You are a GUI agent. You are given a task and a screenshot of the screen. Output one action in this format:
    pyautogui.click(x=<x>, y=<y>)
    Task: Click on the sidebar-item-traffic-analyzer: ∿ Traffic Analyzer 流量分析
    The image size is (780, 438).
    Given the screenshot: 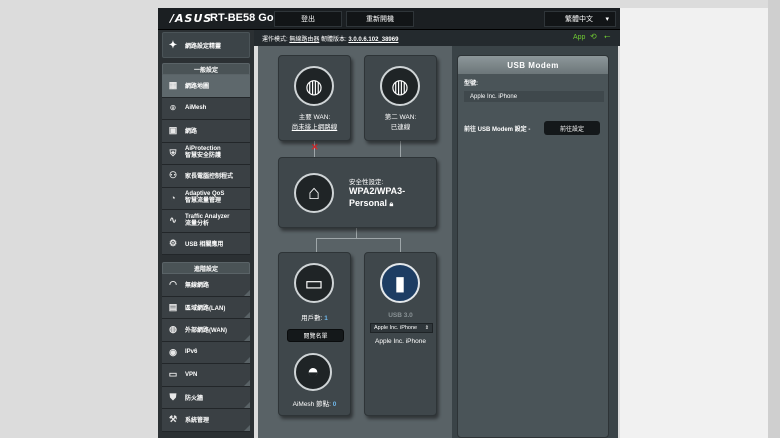 What is the action you would take?
    pyautogui.click(x=206, y=221)
    